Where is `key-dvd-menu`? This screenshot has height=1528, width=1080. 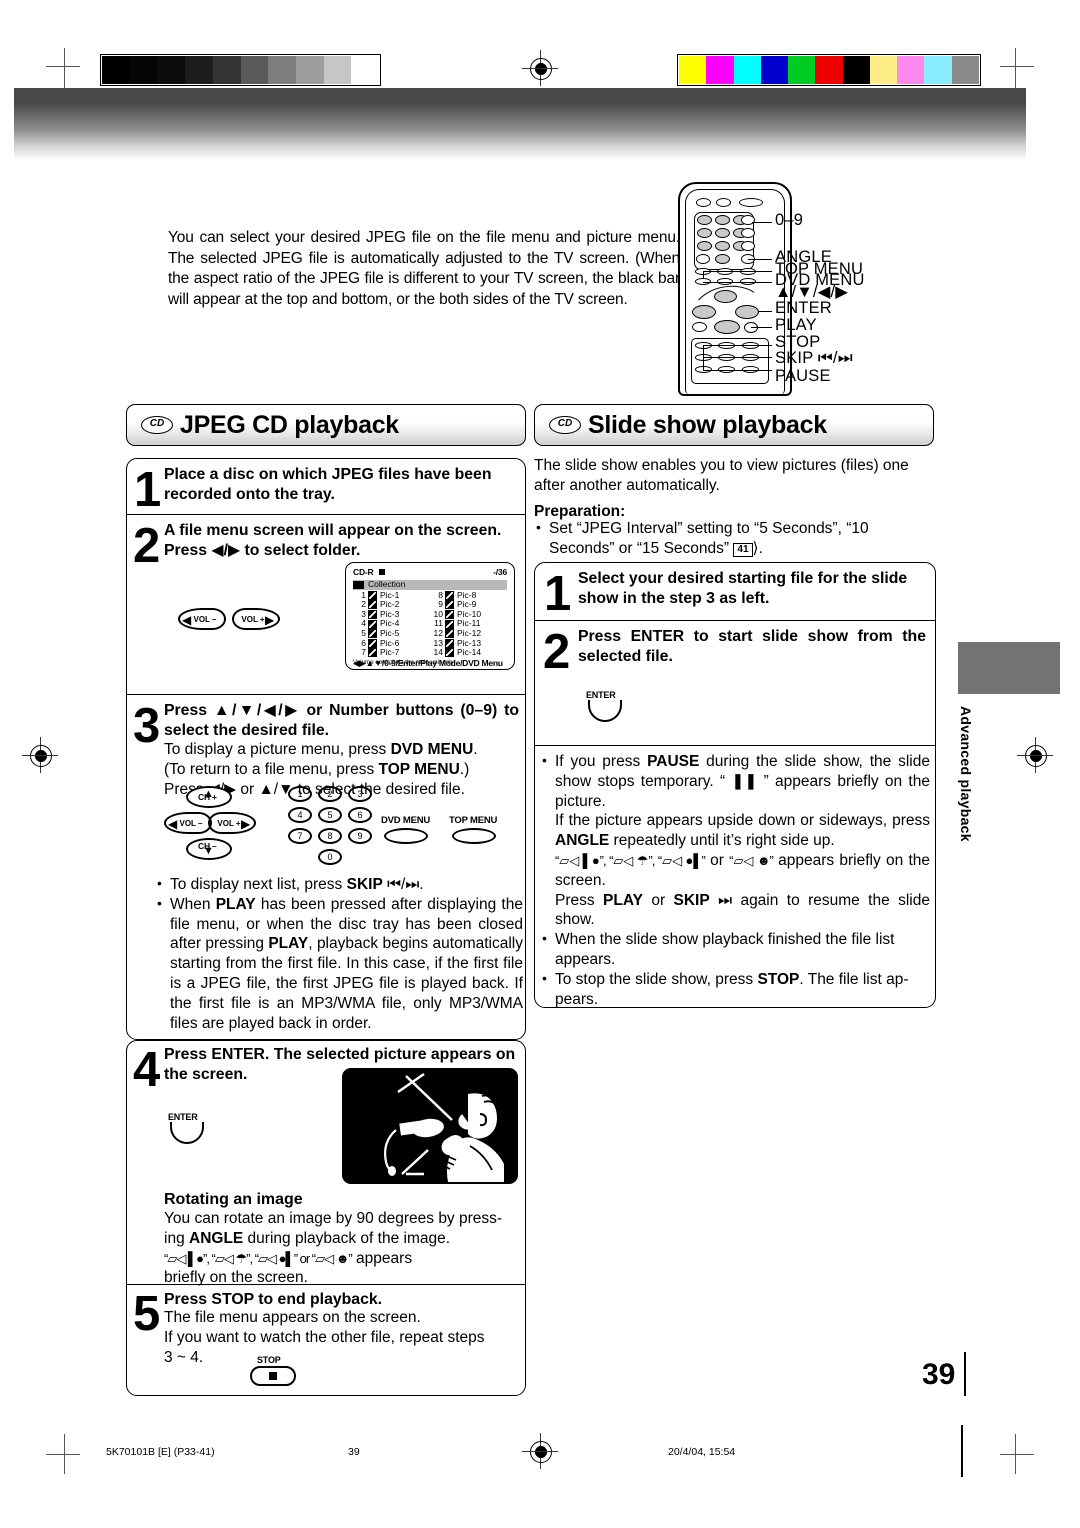
key-dvd-menu is located at coordinates (406, 836).